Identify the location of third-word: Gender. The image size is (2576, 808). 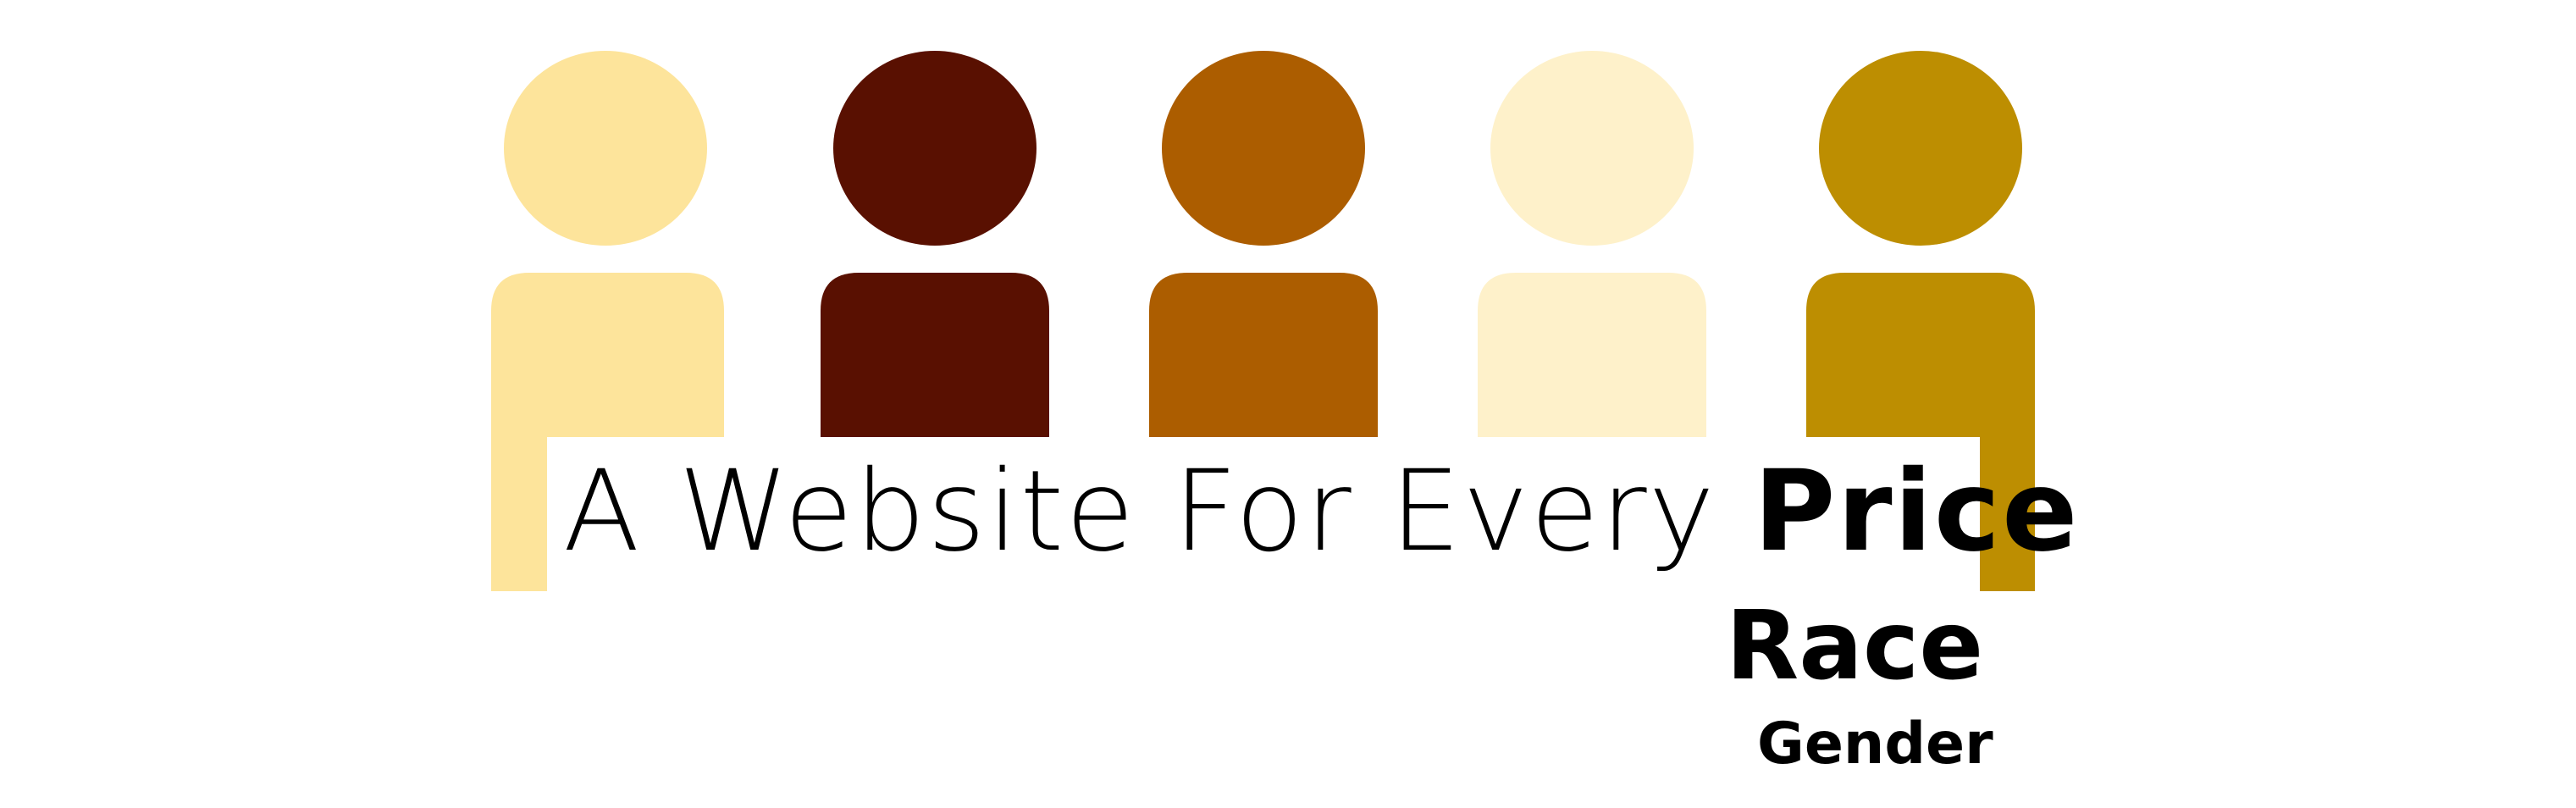
(1875, 744).